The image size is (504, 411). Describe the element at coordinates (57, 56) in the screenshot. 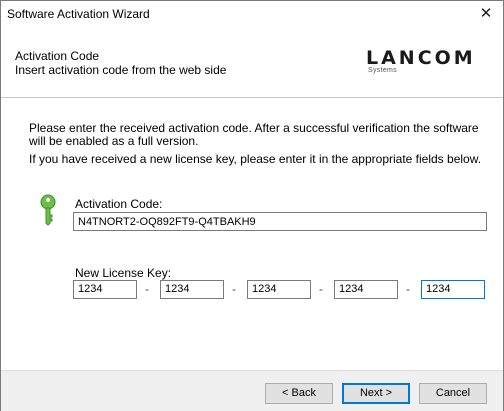

I see `header-title: Activation Code` at that location.